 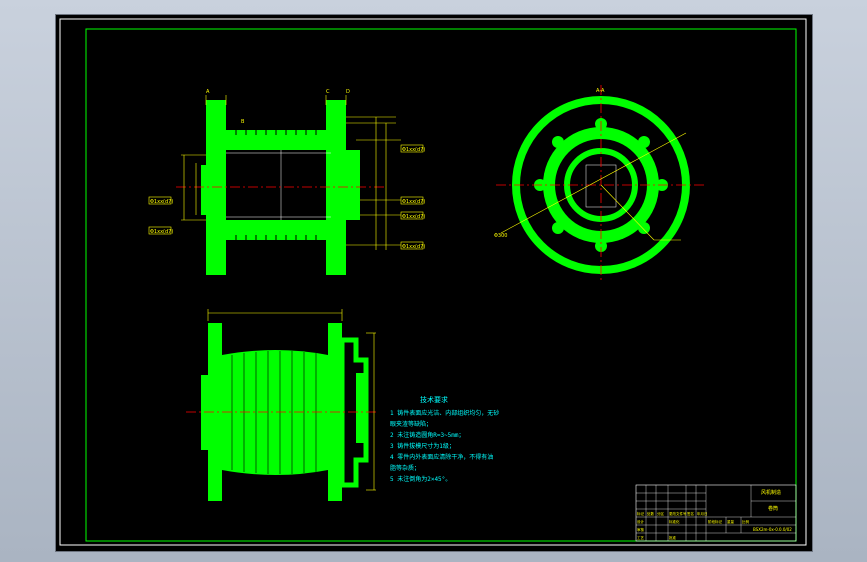 I want to click on label-b: B, so click(x=243, y=122).